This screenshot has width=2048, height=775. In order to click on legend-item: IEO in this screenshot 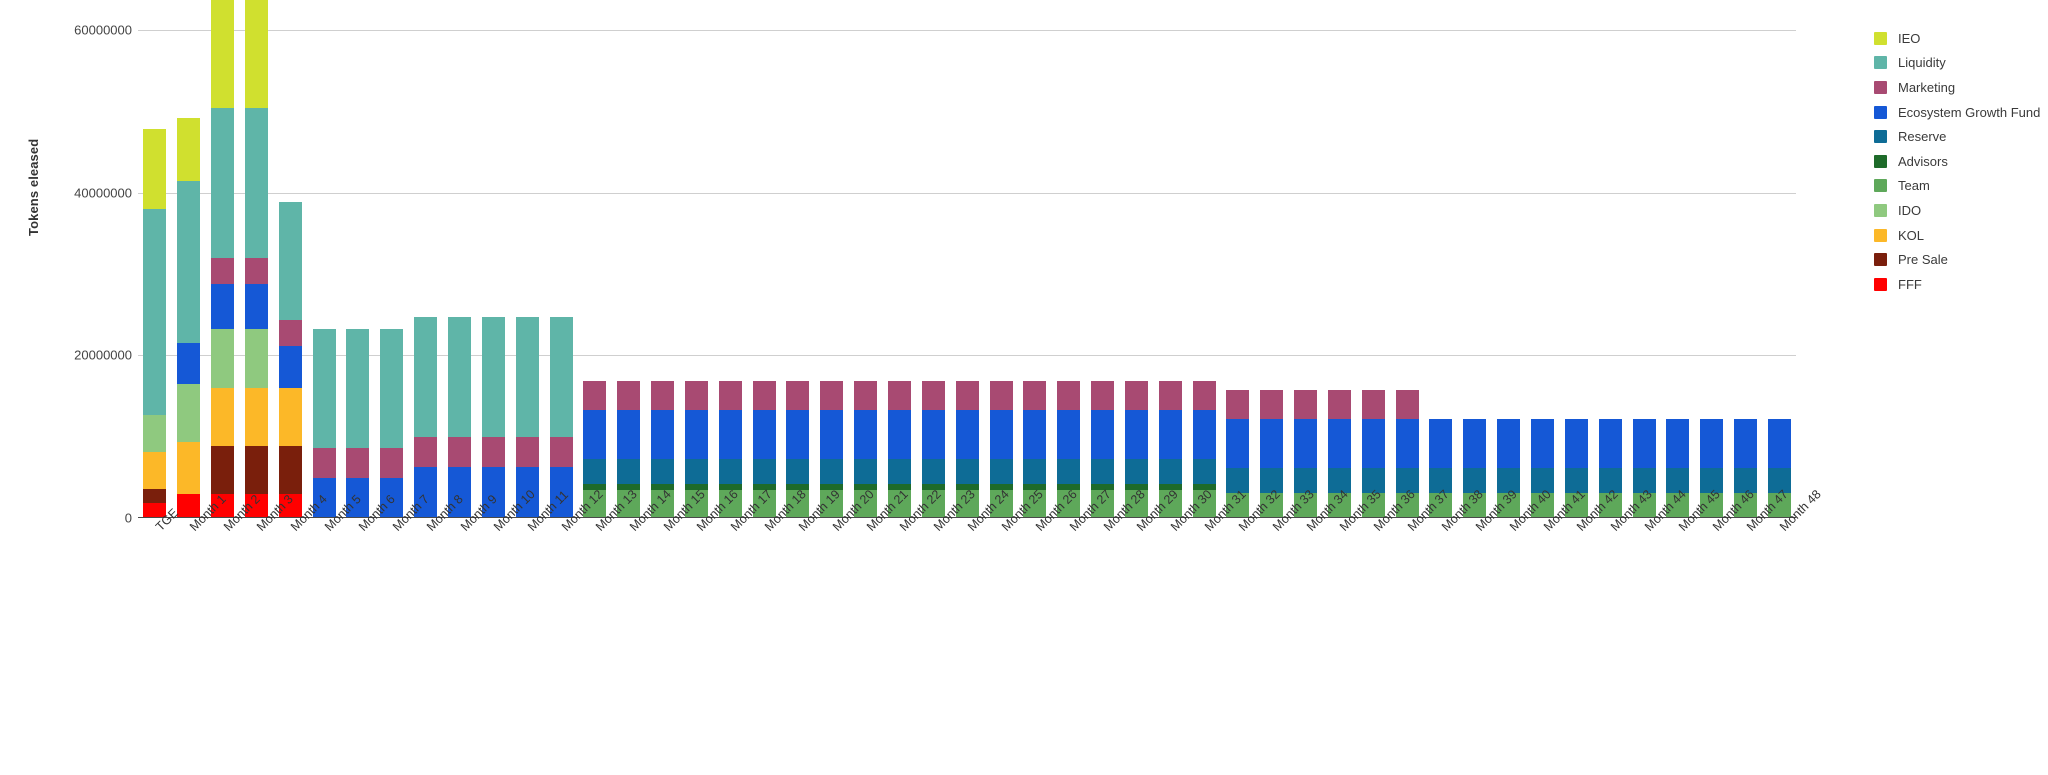, I will do `click(1957, 38)`.